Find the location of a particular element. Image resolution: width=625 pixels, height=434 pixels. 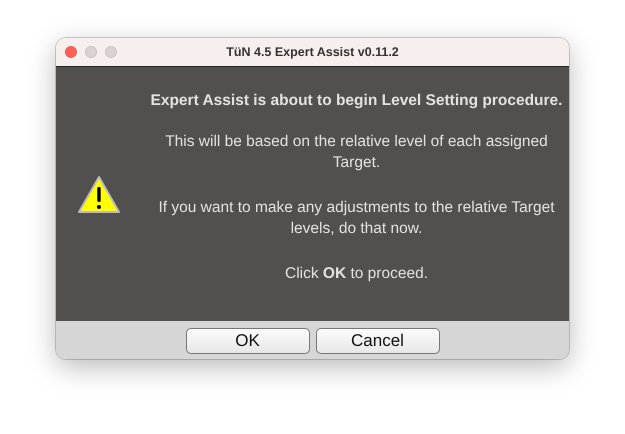

window-title: TüN 4.5 Expert Assist v0.11.2 is located at coordinates (312, 52).